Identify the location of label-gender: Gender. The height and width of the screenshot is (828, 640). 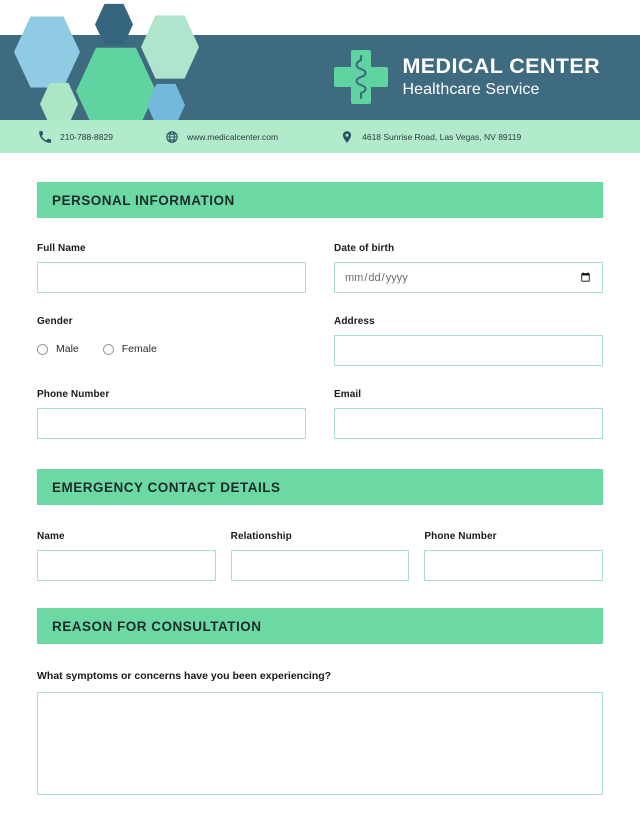
(55, 321).